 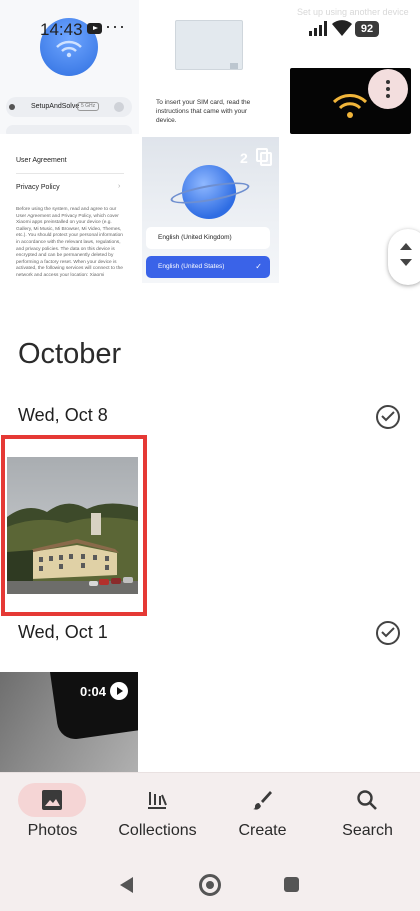 I want to click on photo-thumbnail-building, so click(x=72, y=525).